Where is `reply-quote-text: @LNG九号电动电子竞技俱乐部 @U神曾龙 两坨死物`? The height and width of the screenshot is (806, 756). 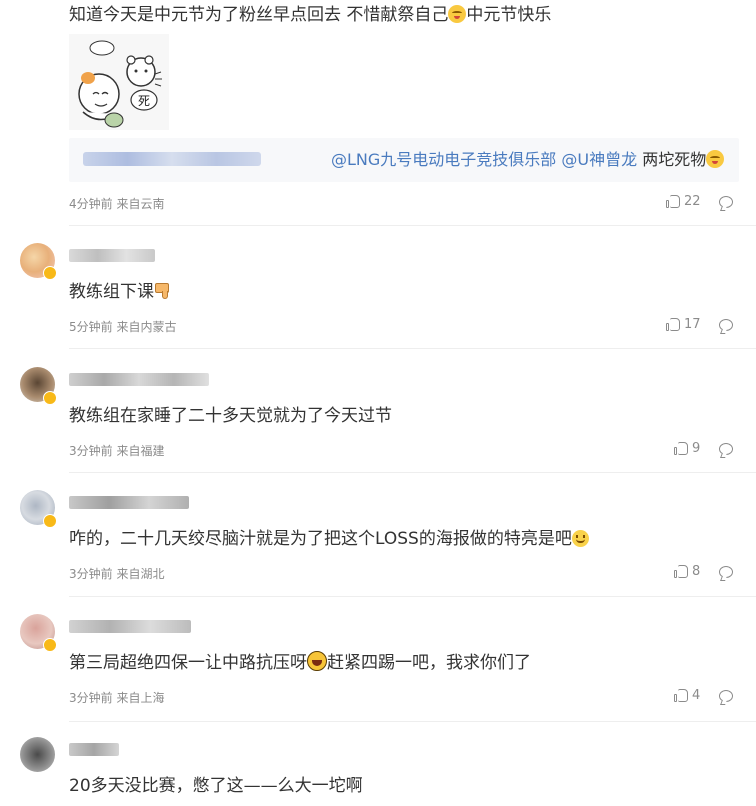 reply-quote-text: @LNG九号电动电子竞技俱乐部 @U神曾龙 两坨死物 is located at coordinates (528, 160).